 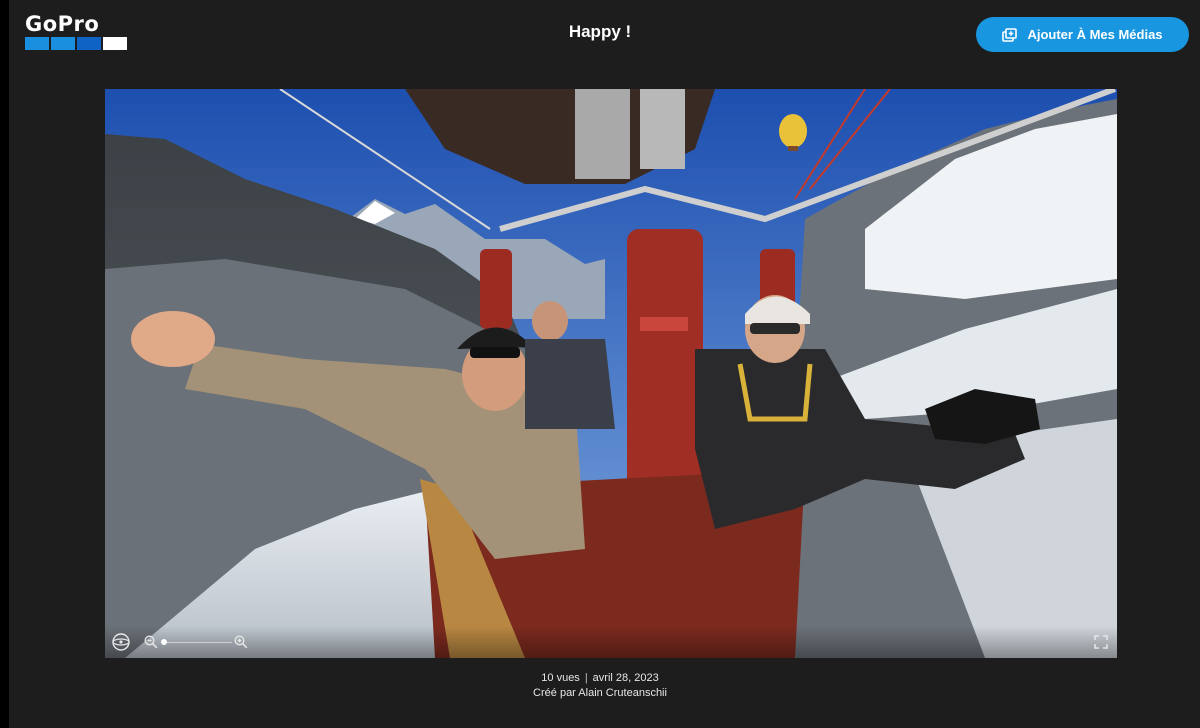 I want to click on view-count: 10 vues, so click(x=560, y=678).